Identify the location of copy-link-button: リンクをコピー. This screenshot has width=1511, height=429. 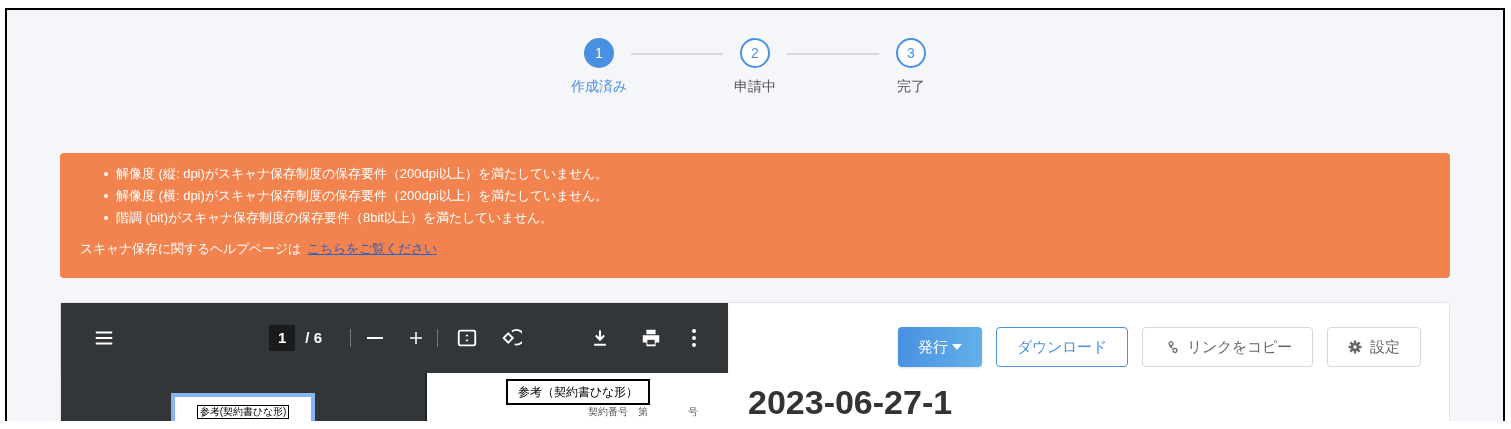
(1227, 347).